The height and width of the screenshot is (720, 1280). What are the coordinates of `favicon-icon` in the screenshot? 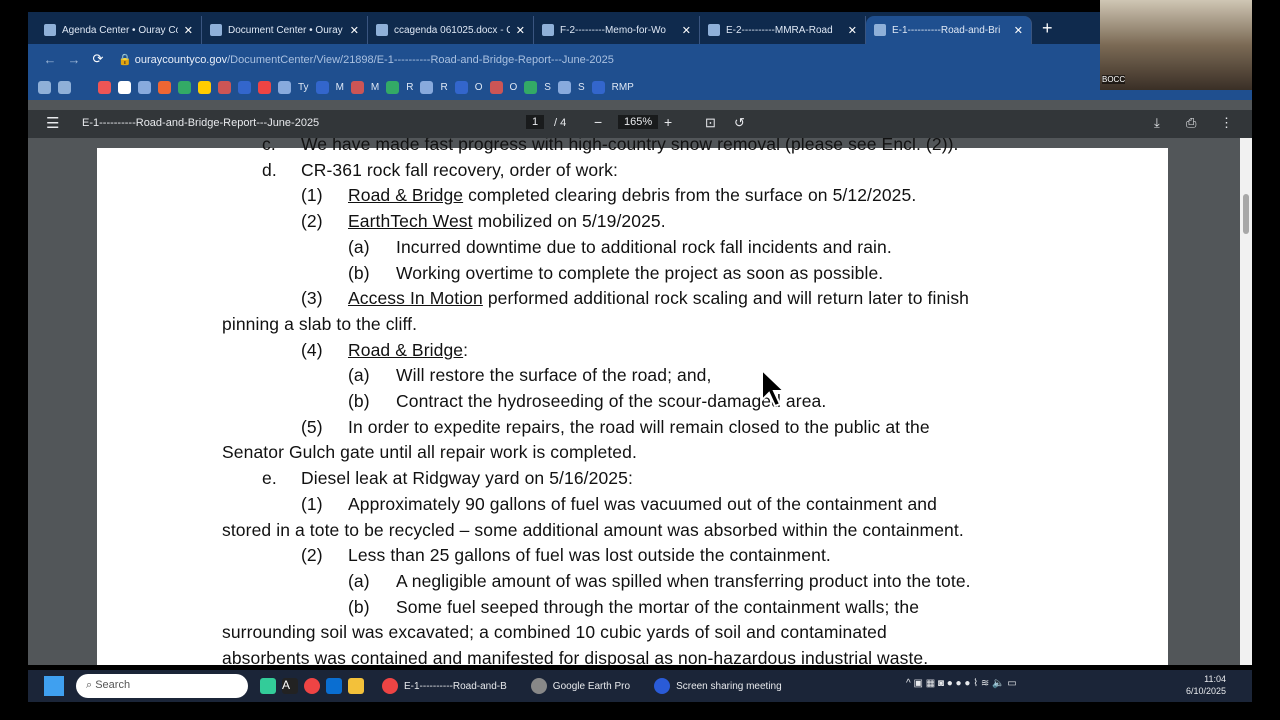 It's located at (714, 30).